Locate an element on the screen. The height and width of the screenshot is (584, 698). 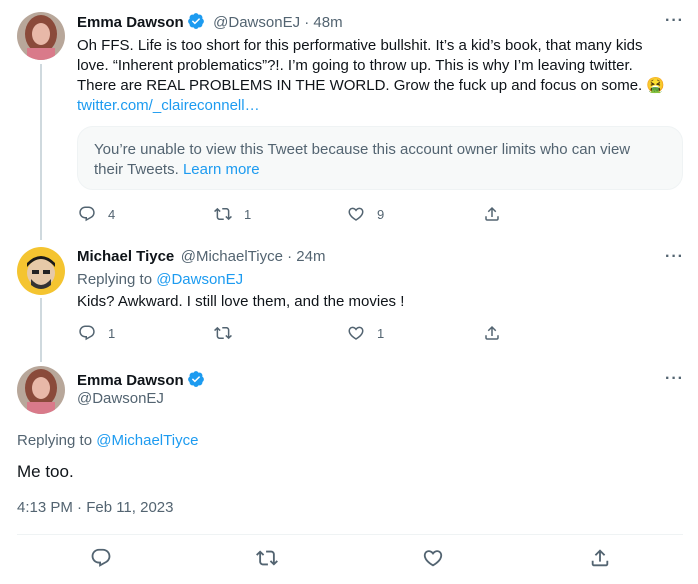
author-handle-time: @MichaelTiyce · 24m is located at coordinates (253, 256).